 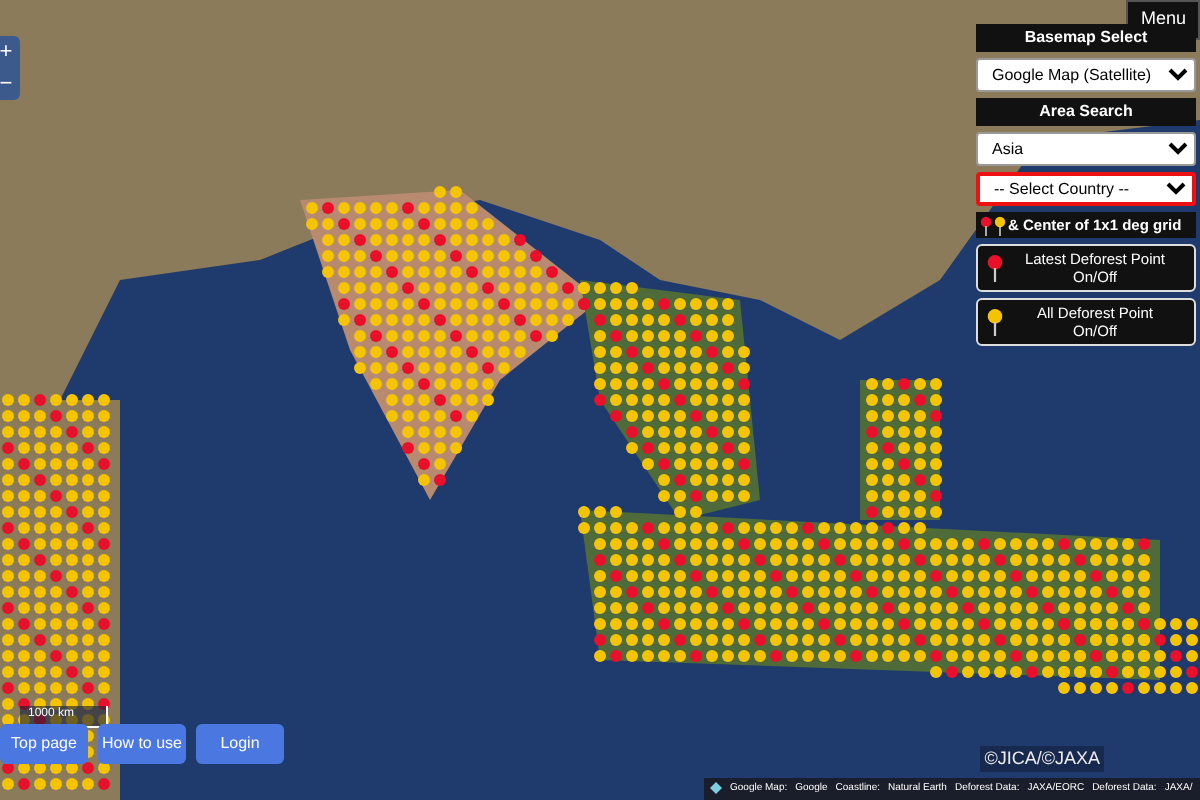 I want to click on country-select: -- Select Country --, so click(x=1086, y=189).